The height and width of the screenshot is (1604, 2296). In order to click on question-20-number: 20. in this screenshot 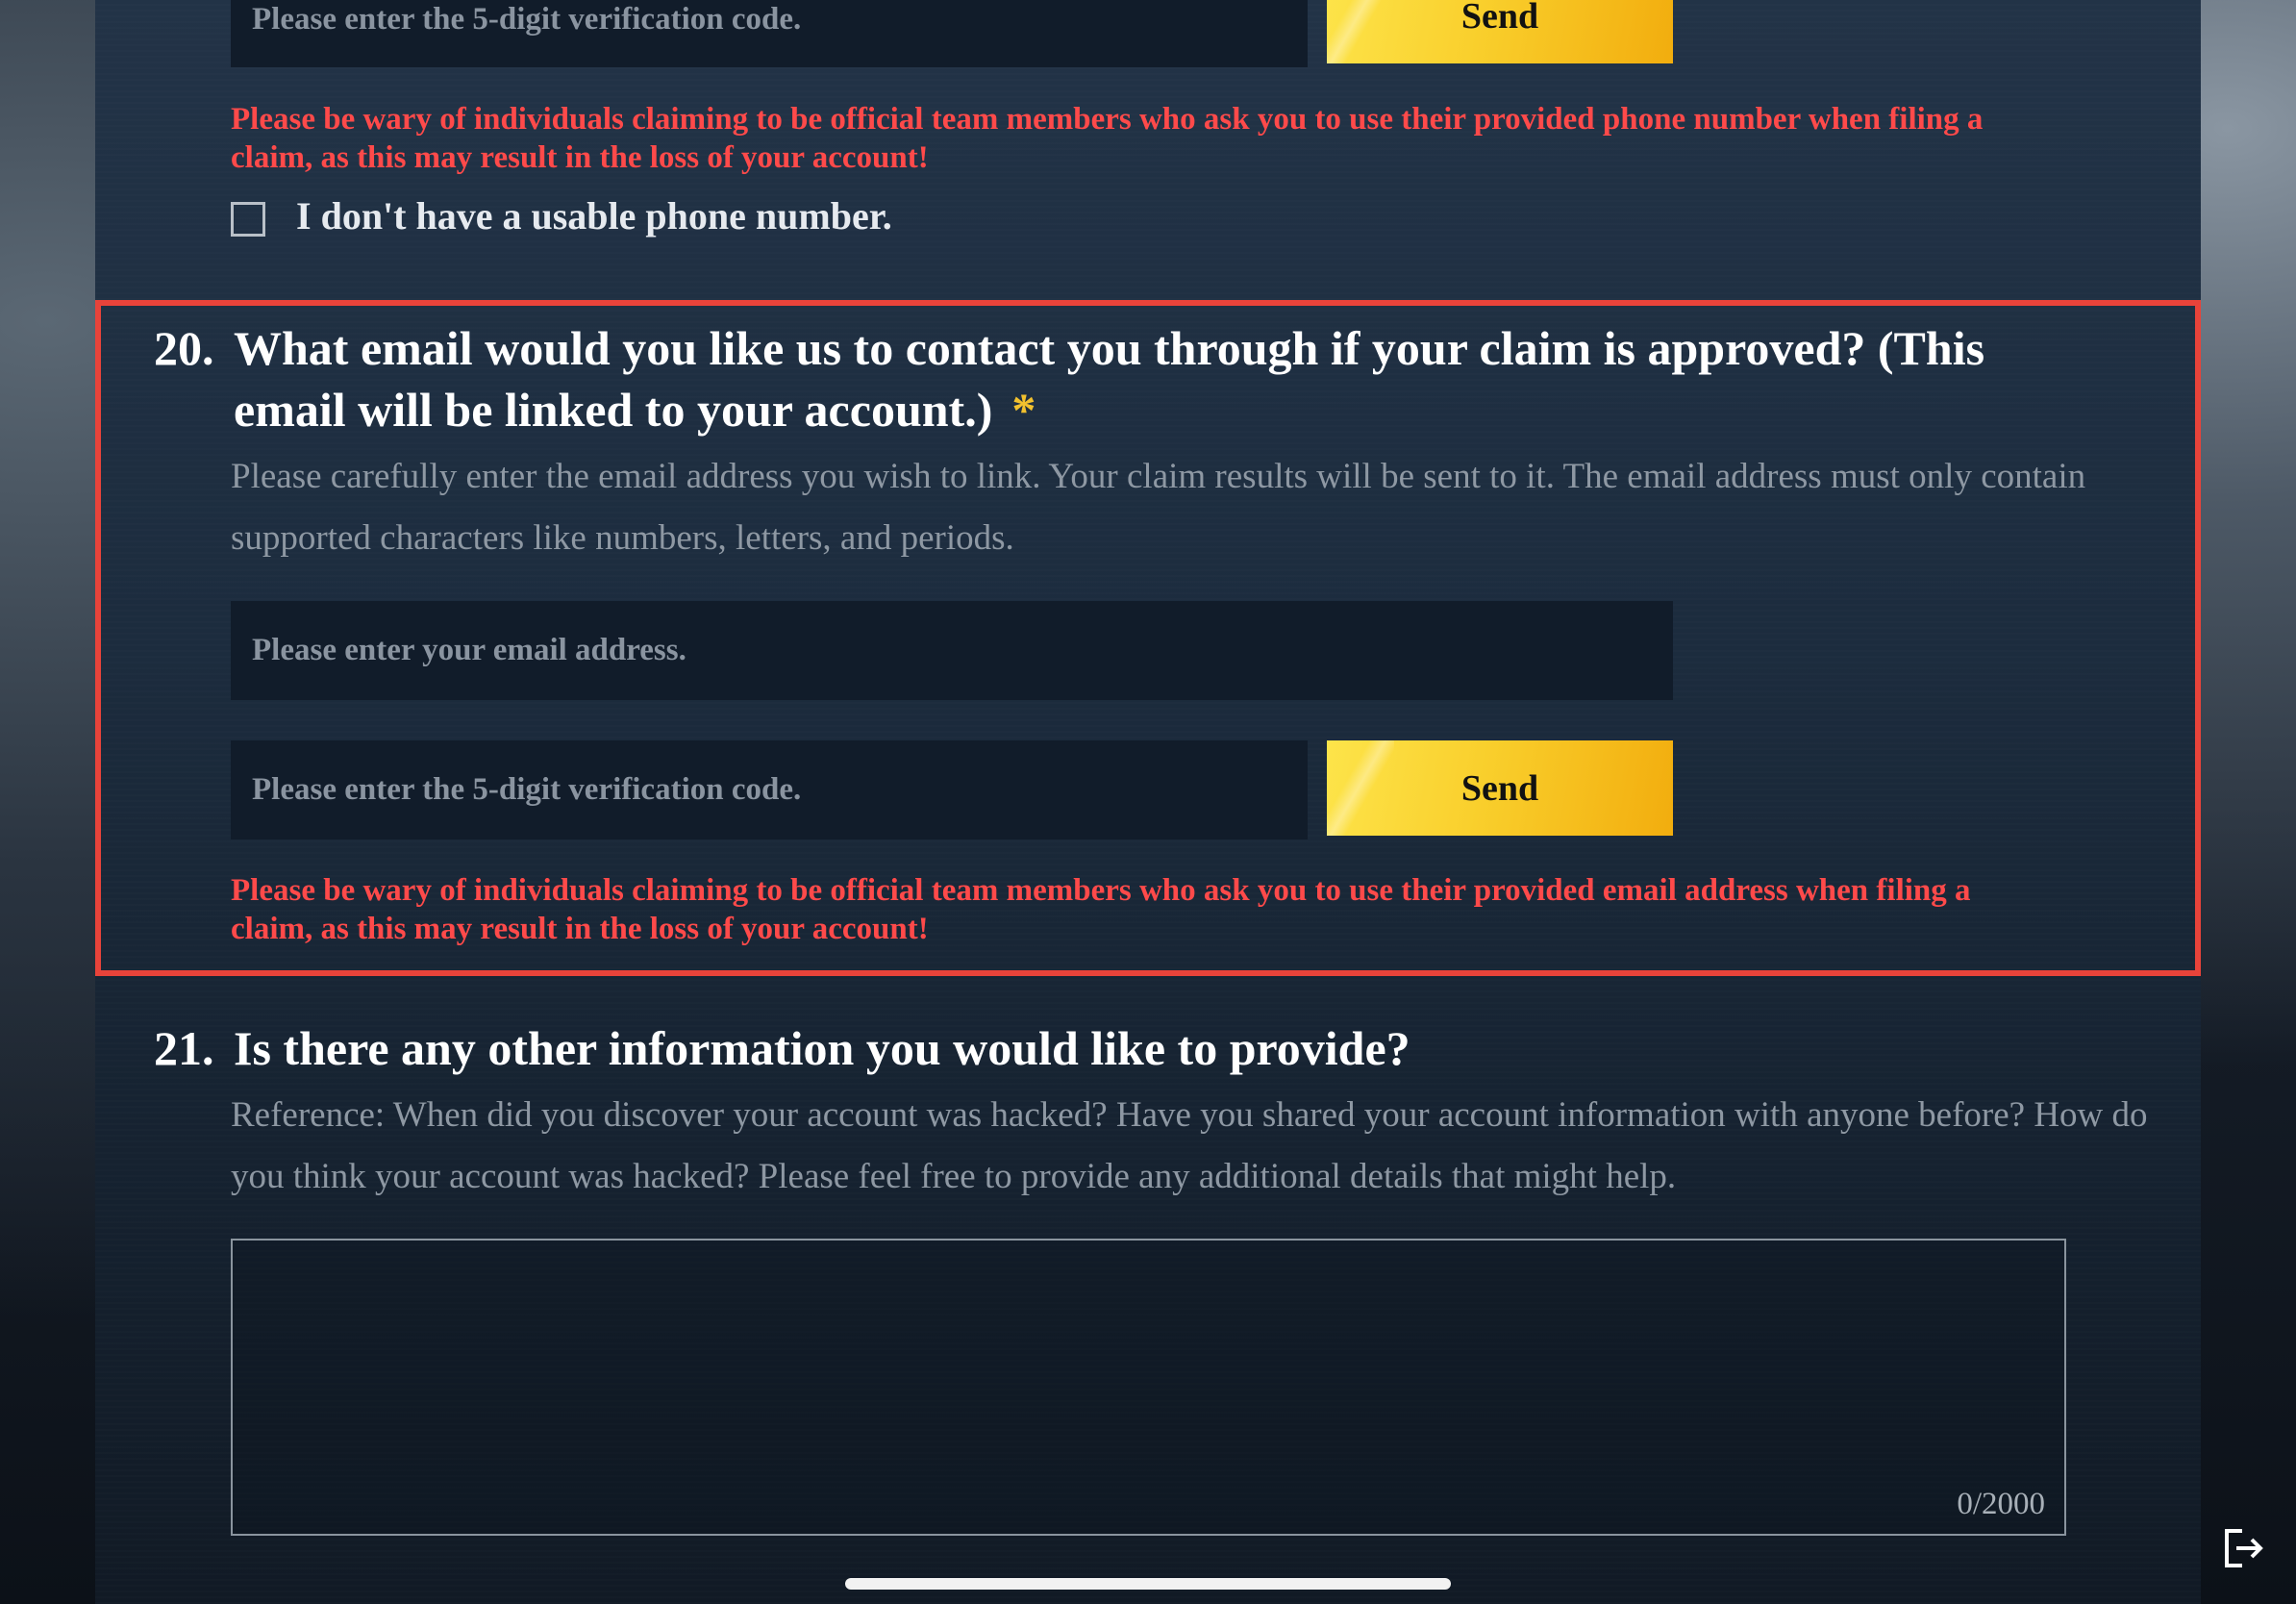, I will do `click(184, 348)`.